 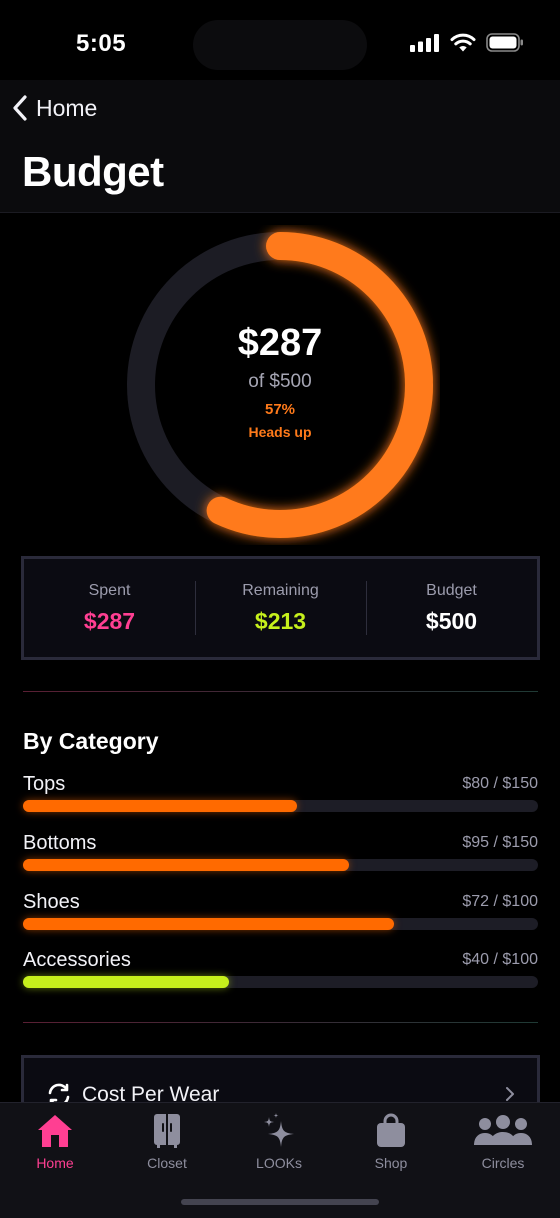 What do you see at coordinates (503, 1130) in the screenshot?
I see `people-icon` at bounding box center [503, 1130].